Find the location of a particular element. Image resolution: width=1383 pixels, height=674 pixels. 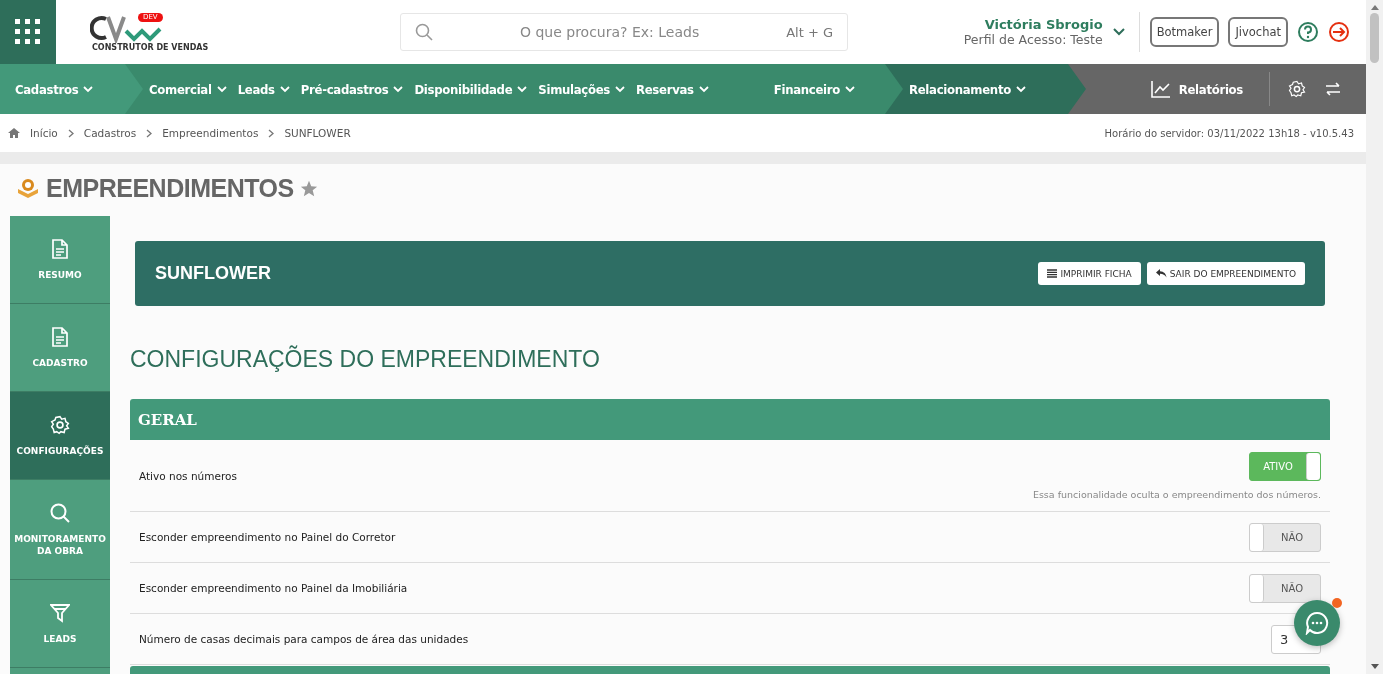

breadcrumb-link: Cadastros is located at coordinates (110, 133).